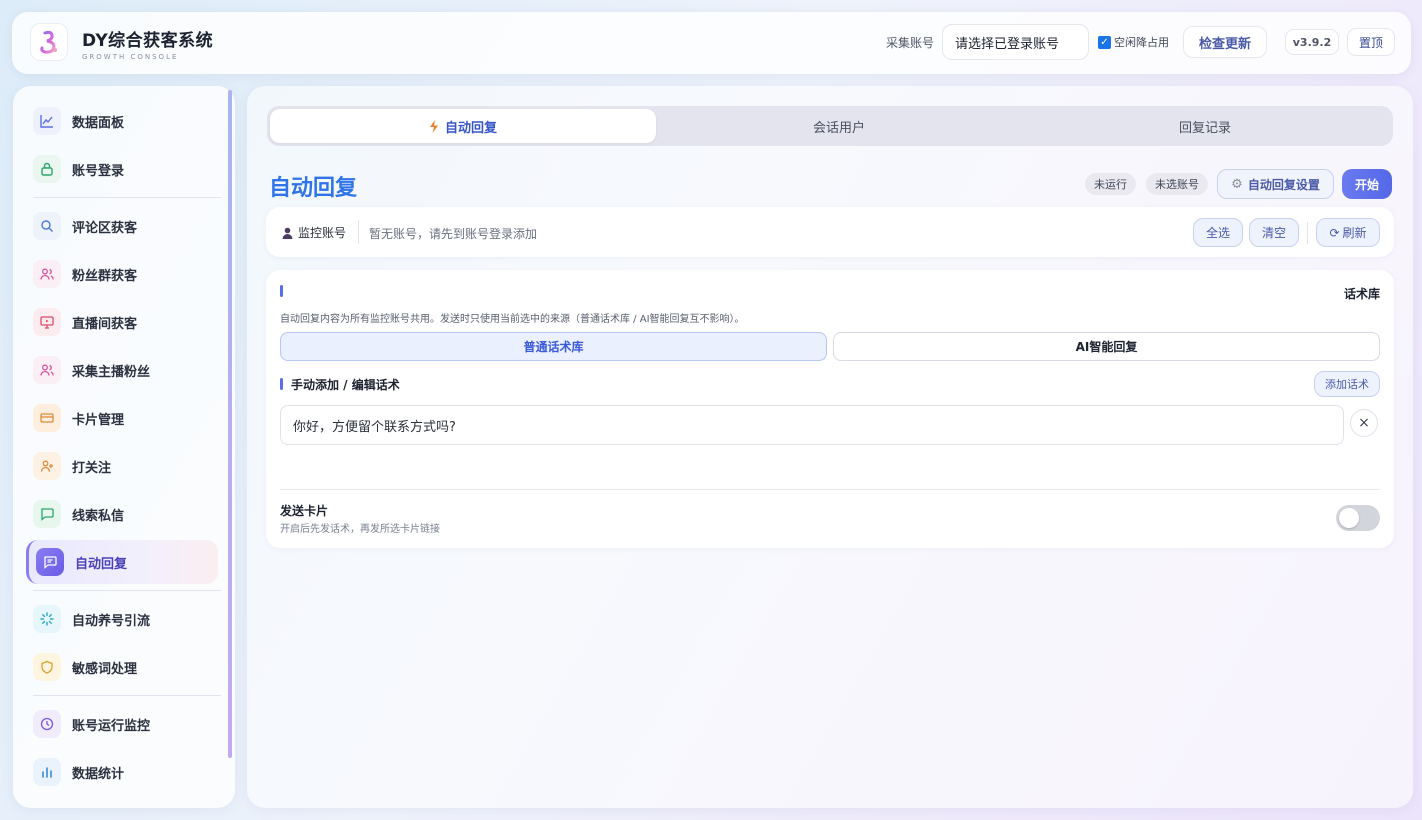 The image size is (1422, 820). I want to click on sidebar-item-label: 直播间获客, so click(105, 324).